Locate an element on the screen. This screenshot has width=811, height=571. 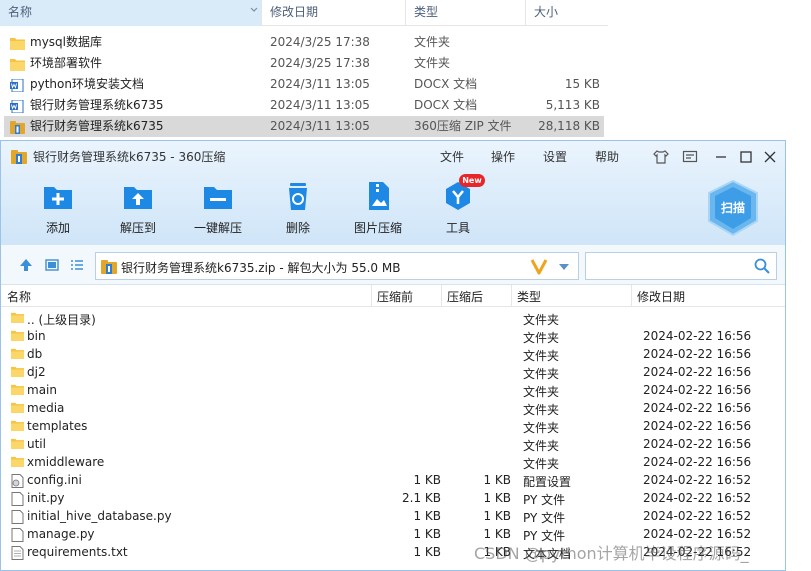
file-type: 配置设置 is located at coordinates (547, 482).